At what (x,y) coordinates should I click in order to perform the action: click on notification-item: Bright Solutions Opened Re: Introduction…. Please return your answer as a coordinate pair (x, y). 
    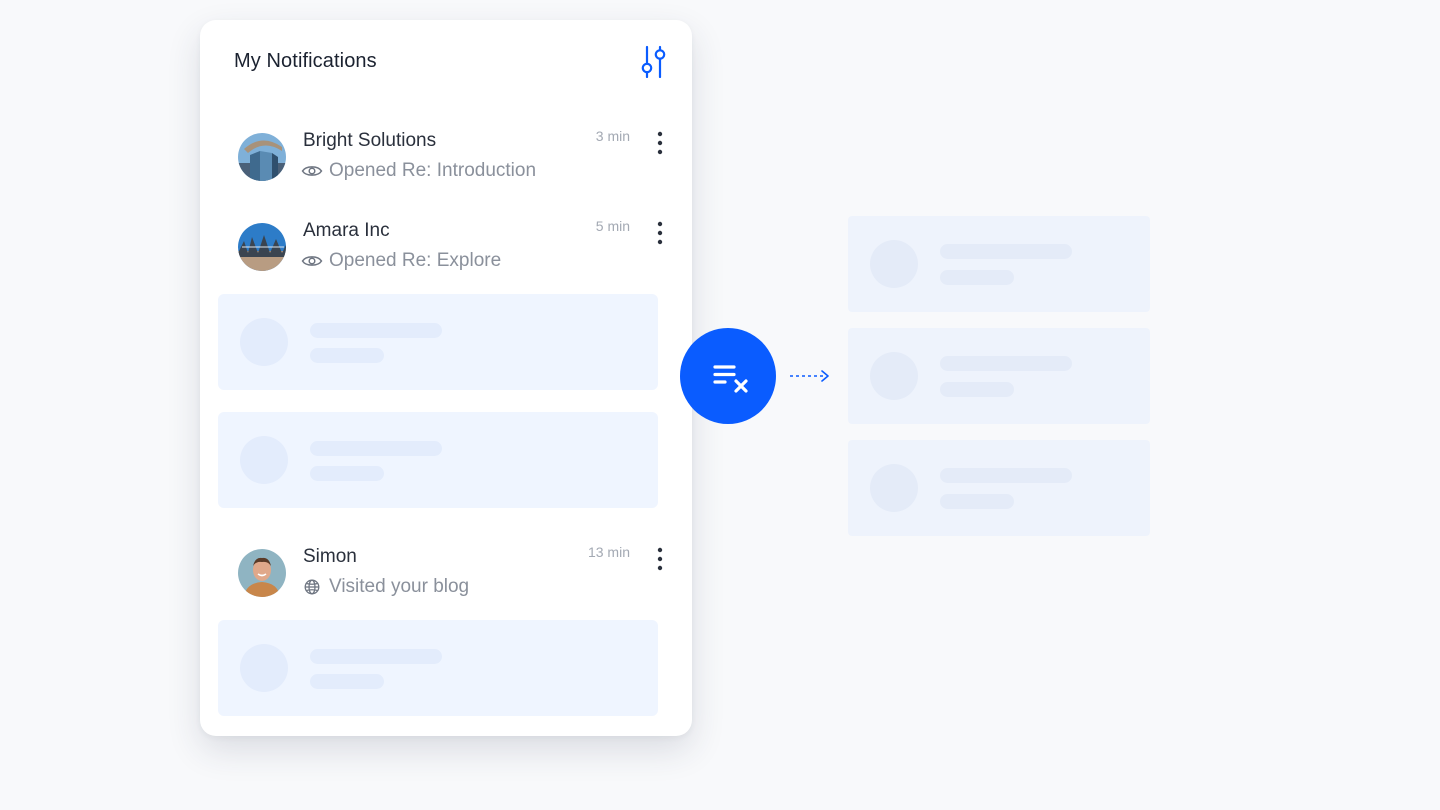
    Looking at the image, I should click on (446, 155).